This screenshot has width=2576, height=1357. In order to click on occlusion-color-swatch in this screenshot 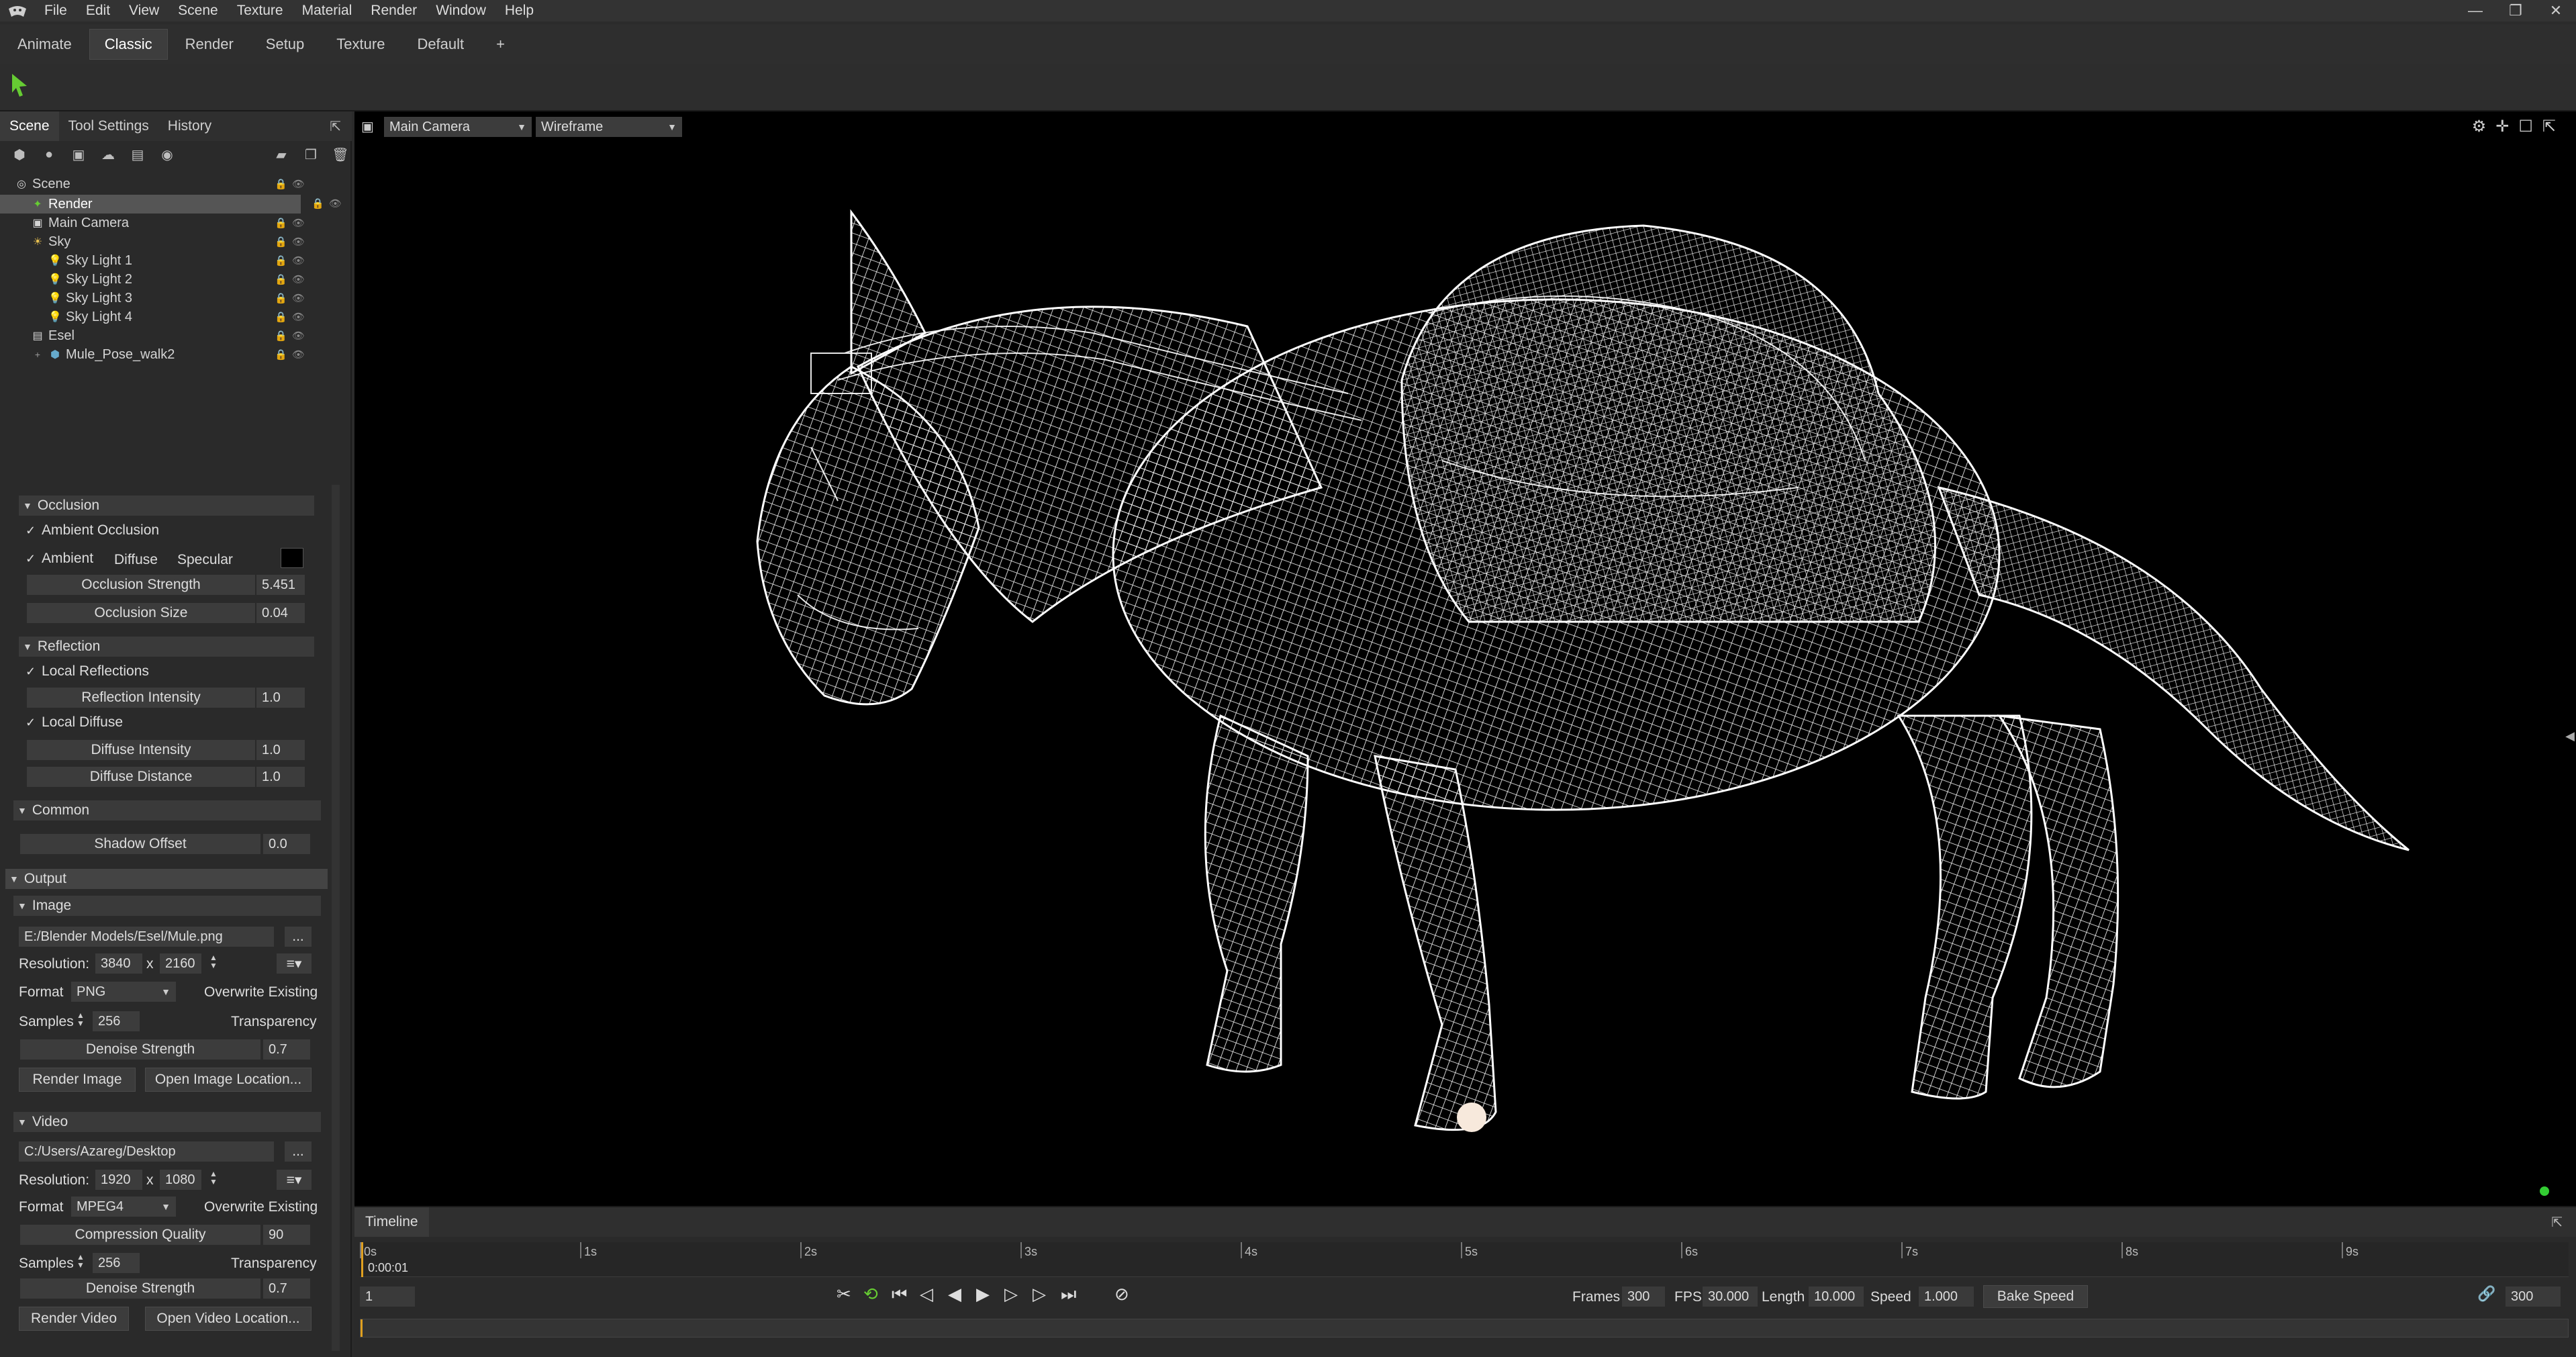, I will do `click(292, 558)`.